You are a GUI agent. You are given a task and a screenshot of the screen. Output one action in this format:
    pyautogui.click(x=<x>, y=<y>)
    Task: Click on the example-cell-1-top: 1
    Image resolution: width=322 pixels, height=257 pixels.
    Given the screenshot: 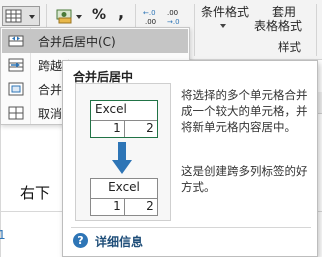 What is the action you would take?
    pyautogui.click(x=117, y=128)
    